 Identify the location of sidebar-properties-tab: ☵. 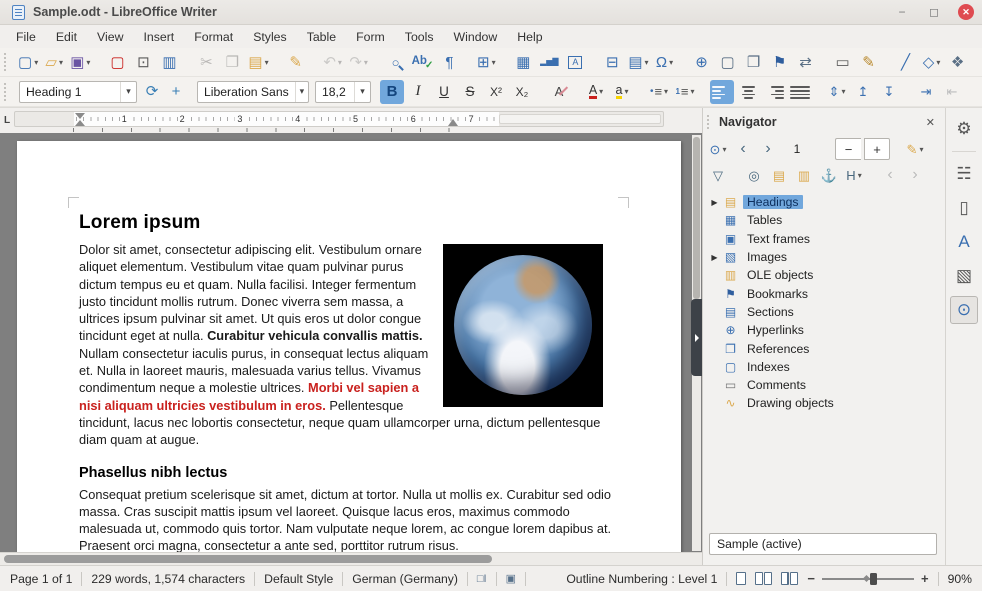
(964, 174).